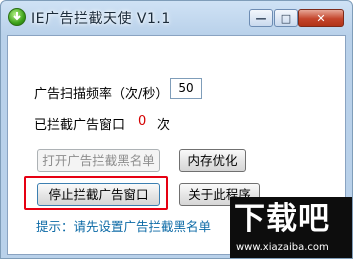 The width and height of the screenshot is (353, 259). Describe the element at coordinates (98, 194) in the screenshot. I see `stop-blocking-button: 停止拦截广告窗口` at that location.